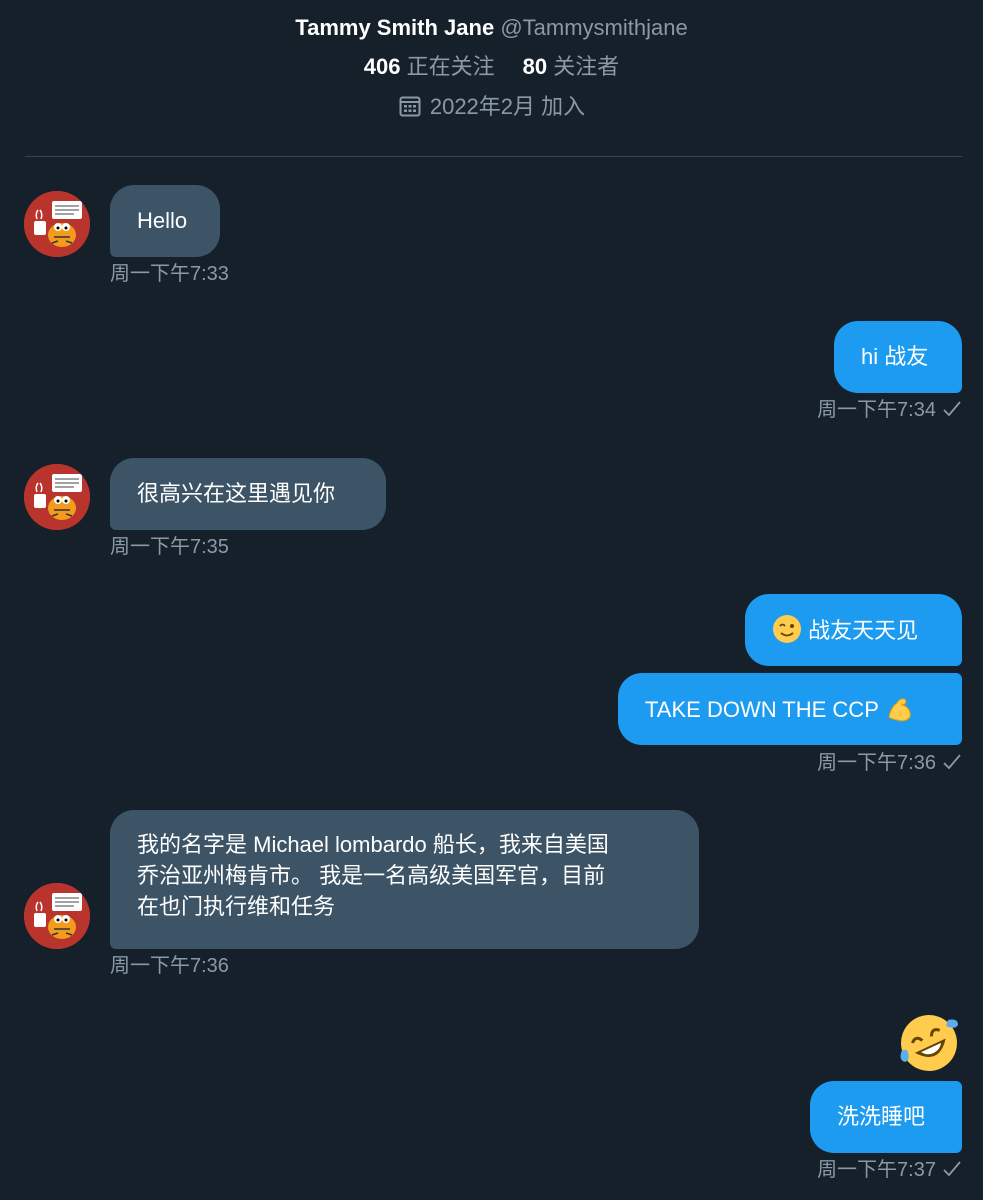 Image resolution: width=983 pixels, height=1200 pixels. I want to click on message-timestamp-row: 周一下午7:36, so click(889, 764).